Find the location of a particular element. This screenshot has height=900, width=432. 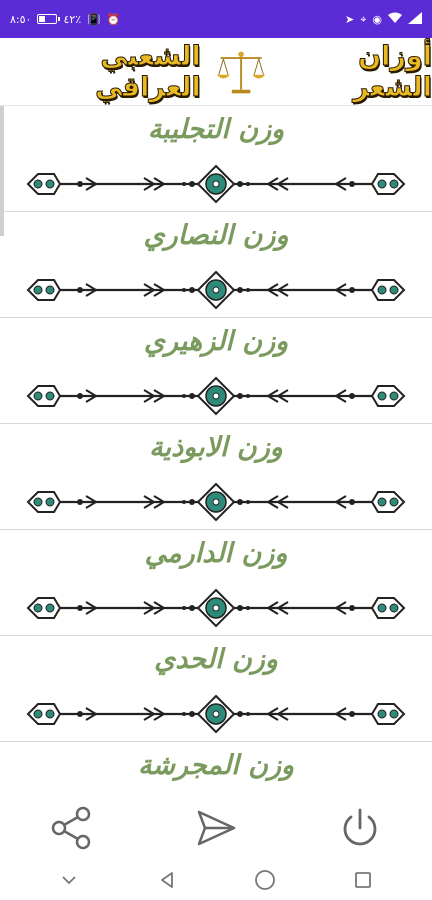

list-item: وزن التجليبة is located at coordinates (216, 159).